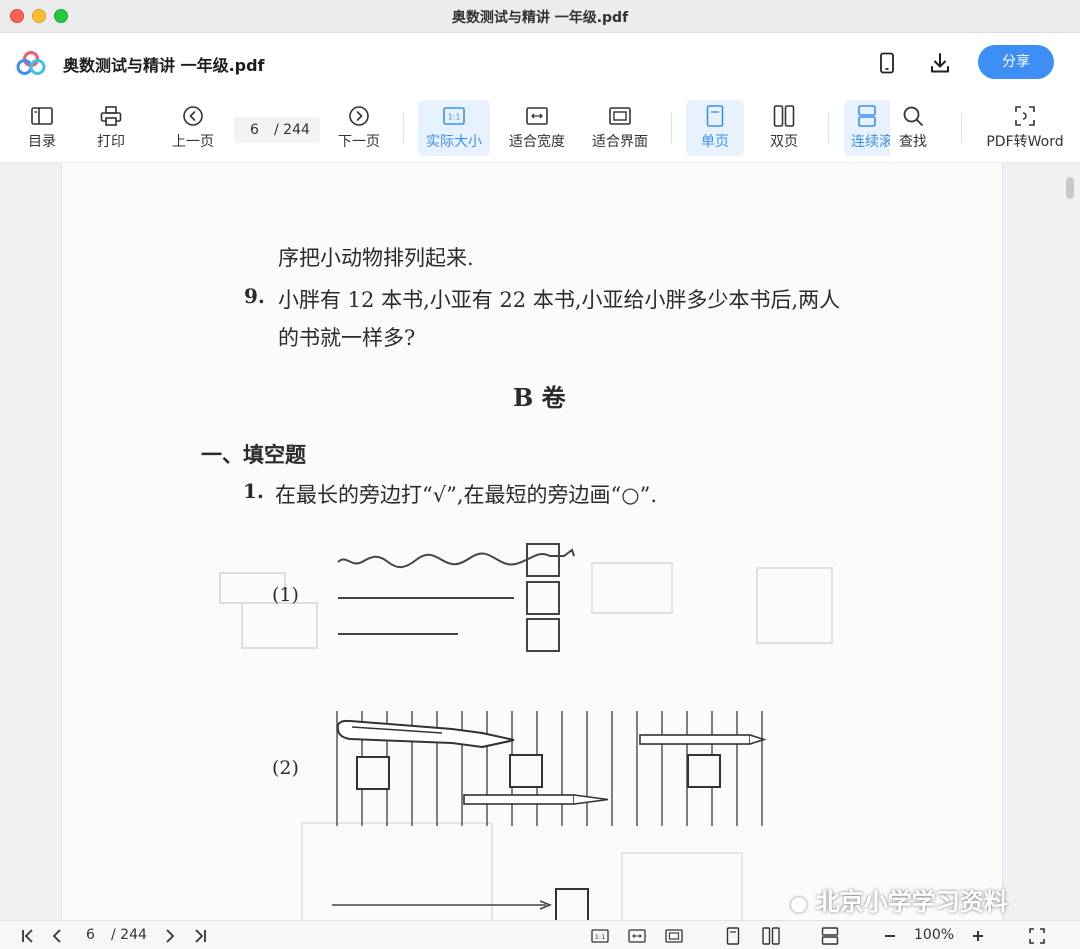 The height and width of the screenshot is (949, 1080). What do you see at coordinates (359, 142) in the screenshot?
I see `next-page-label: 下一页` at bounding box center [359, 142].